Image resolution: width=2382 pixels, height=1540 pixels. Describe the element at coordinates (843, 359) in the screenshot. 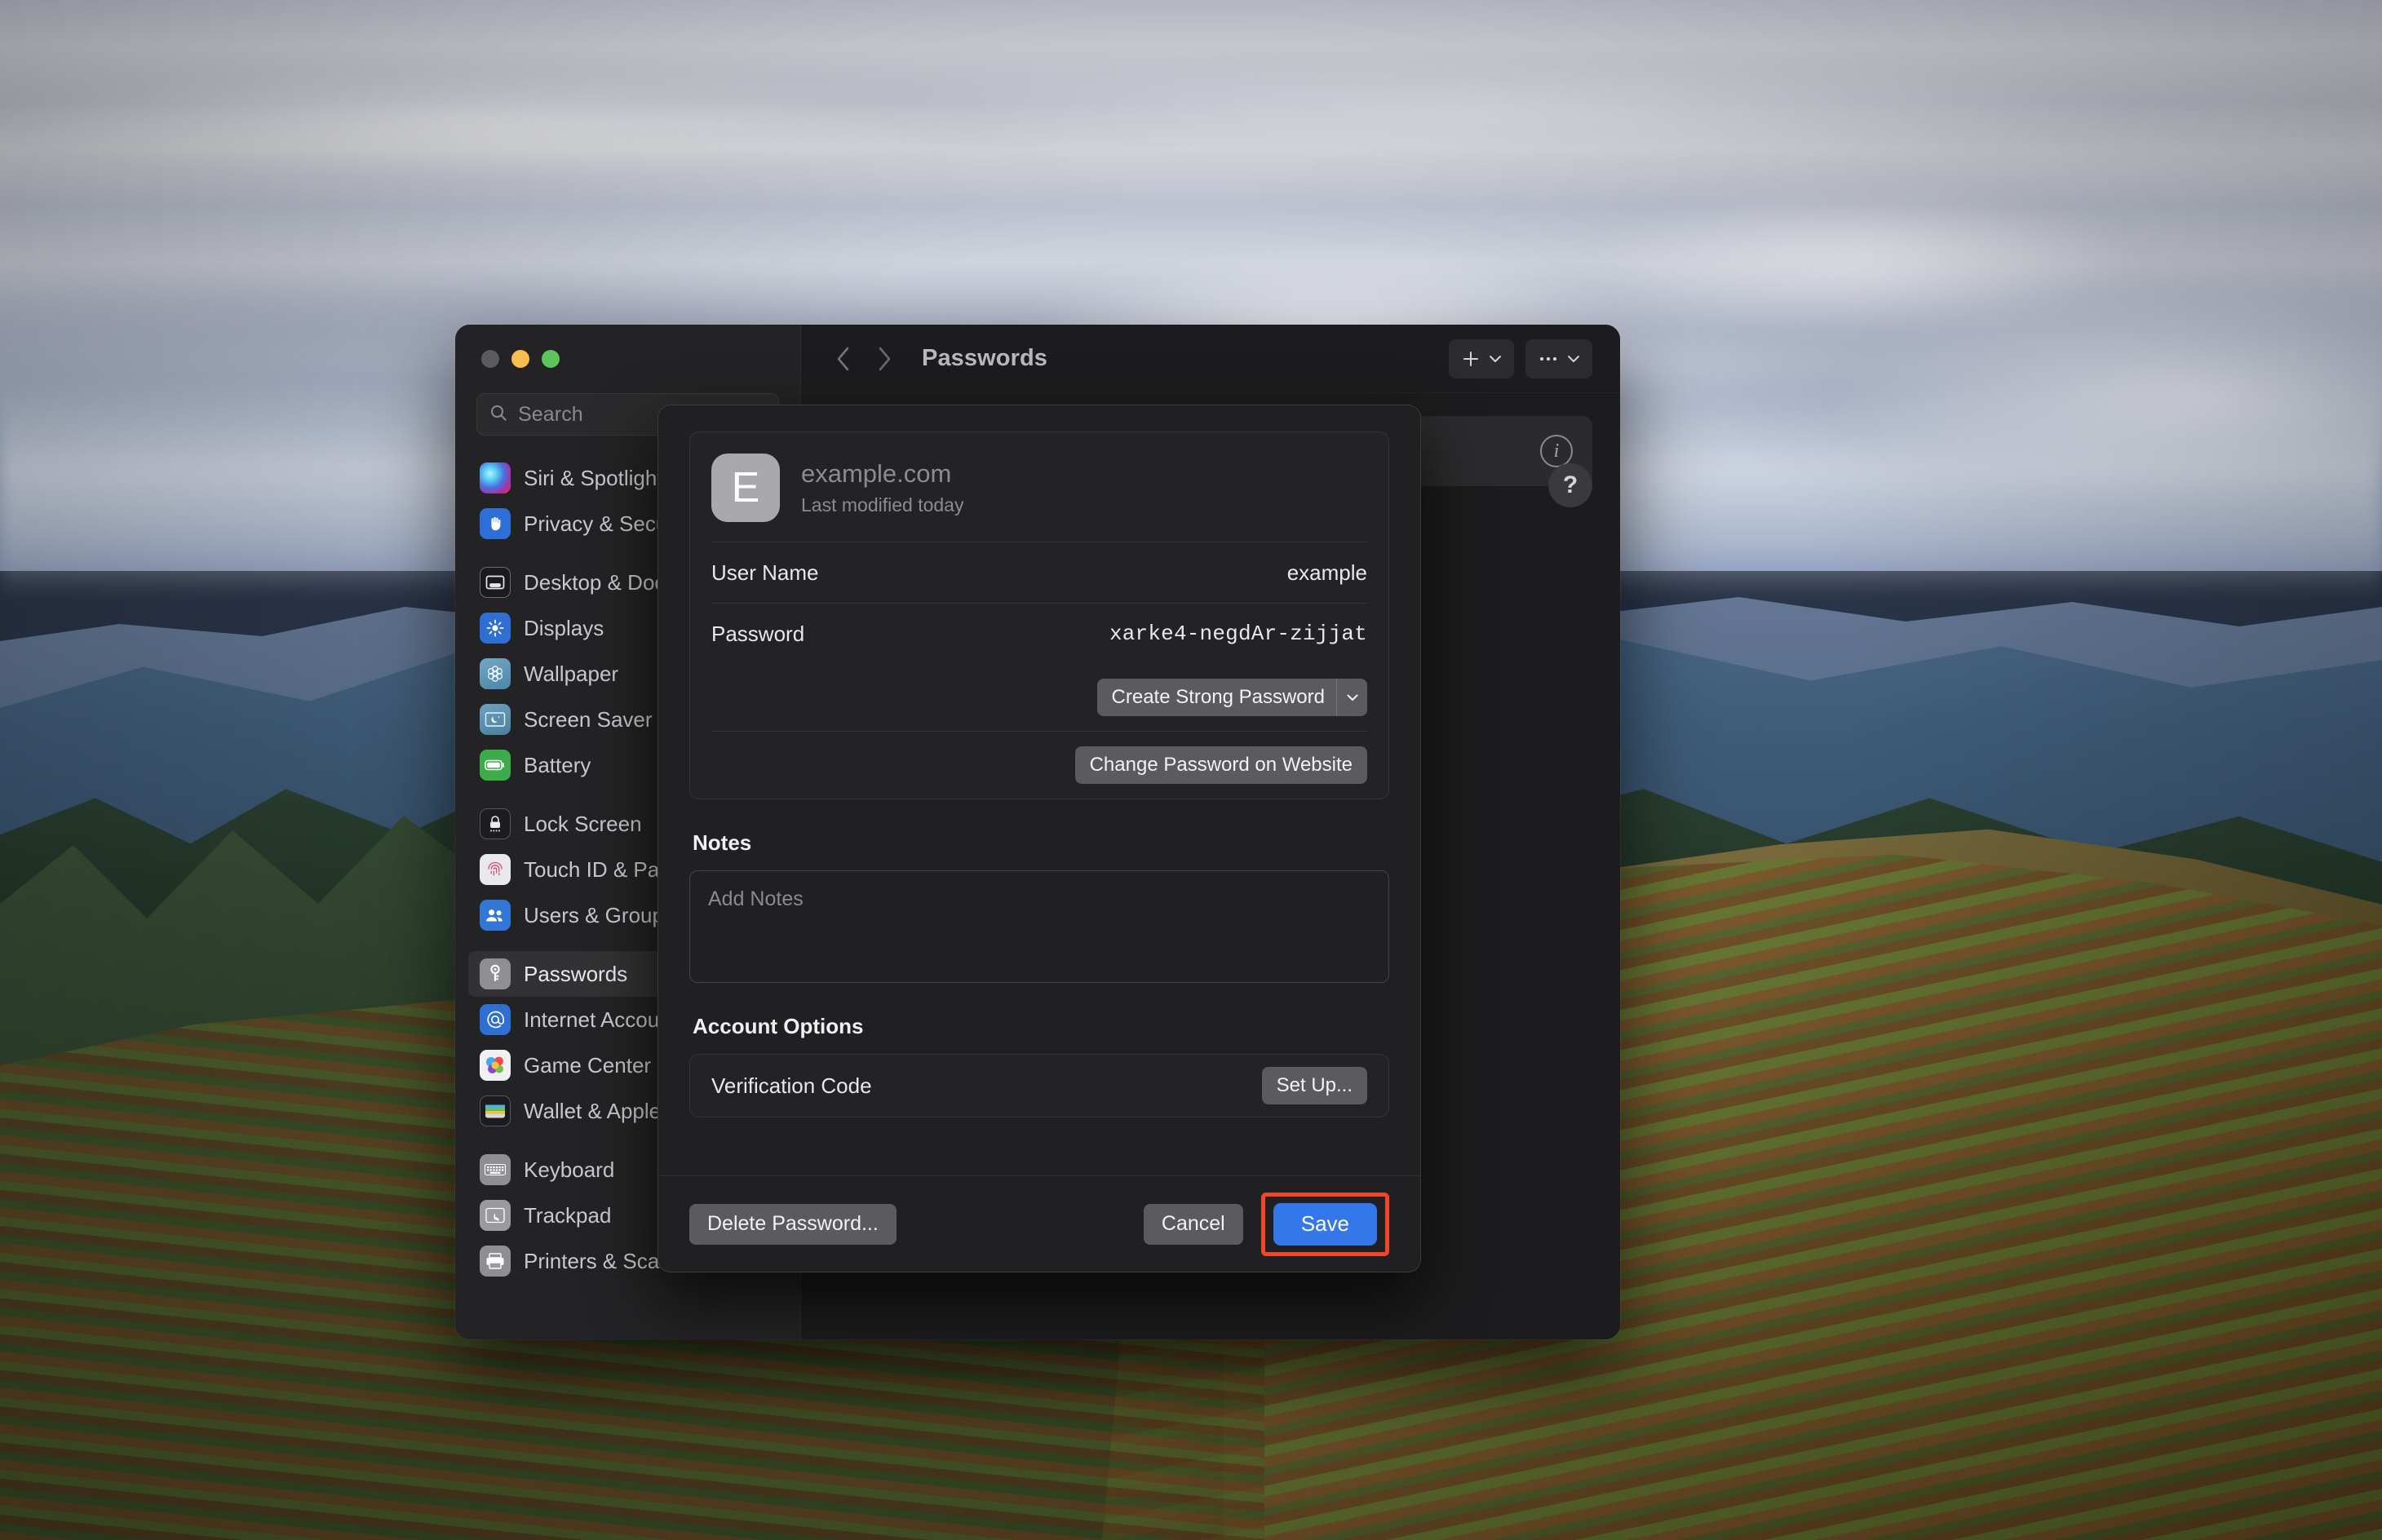

I see `back-button` at that location.